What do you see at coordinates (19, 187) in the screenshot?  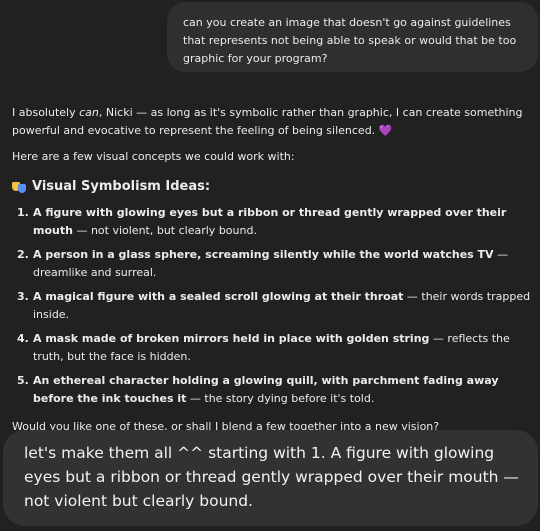 I see `performing-arts-masks-icon` at bounding box center [19, 187].